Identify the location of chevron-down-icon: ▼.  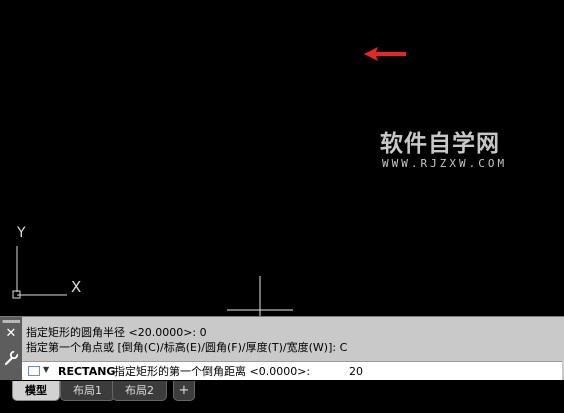
(46, 369).